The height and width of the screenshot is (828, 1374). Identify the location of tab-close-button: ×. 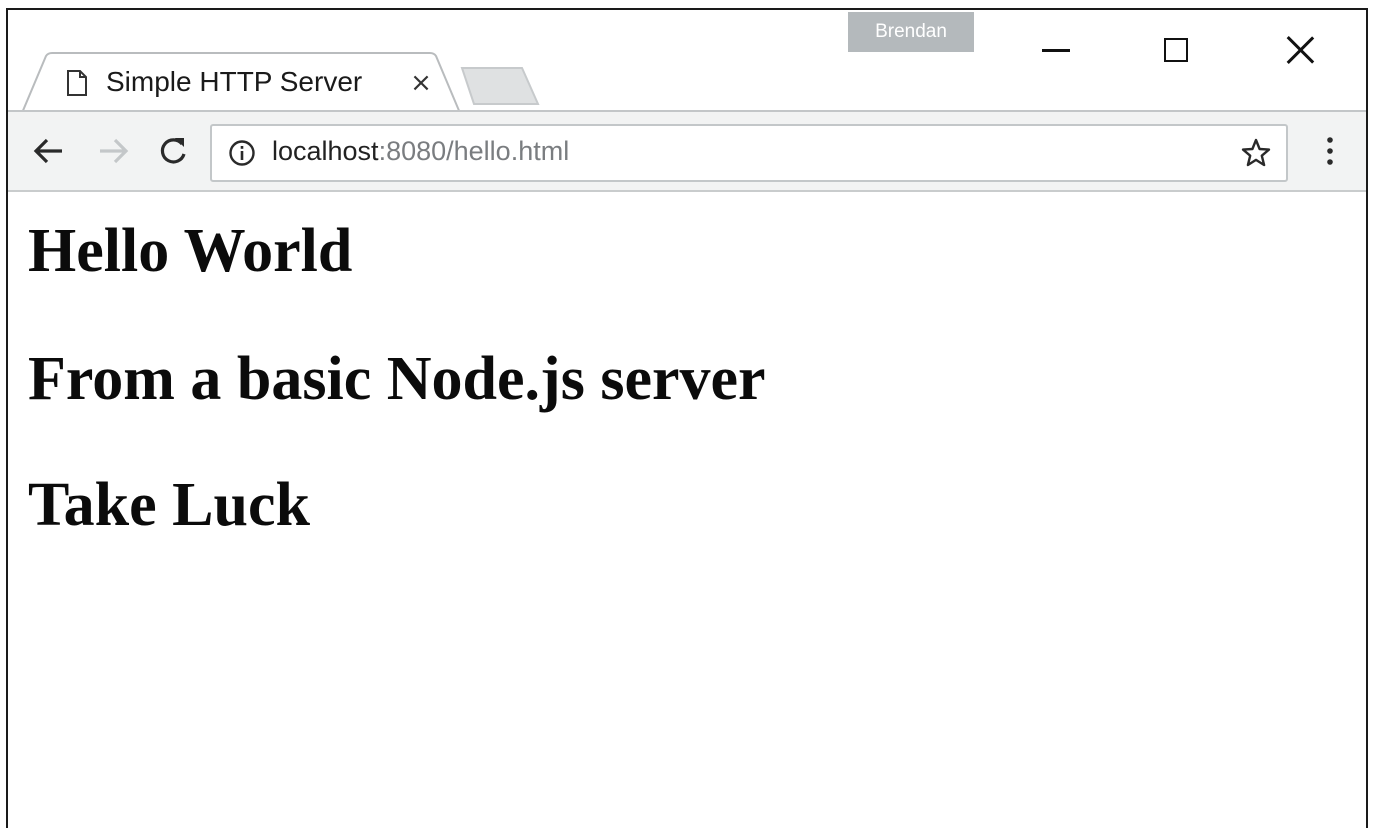
(421, 83).